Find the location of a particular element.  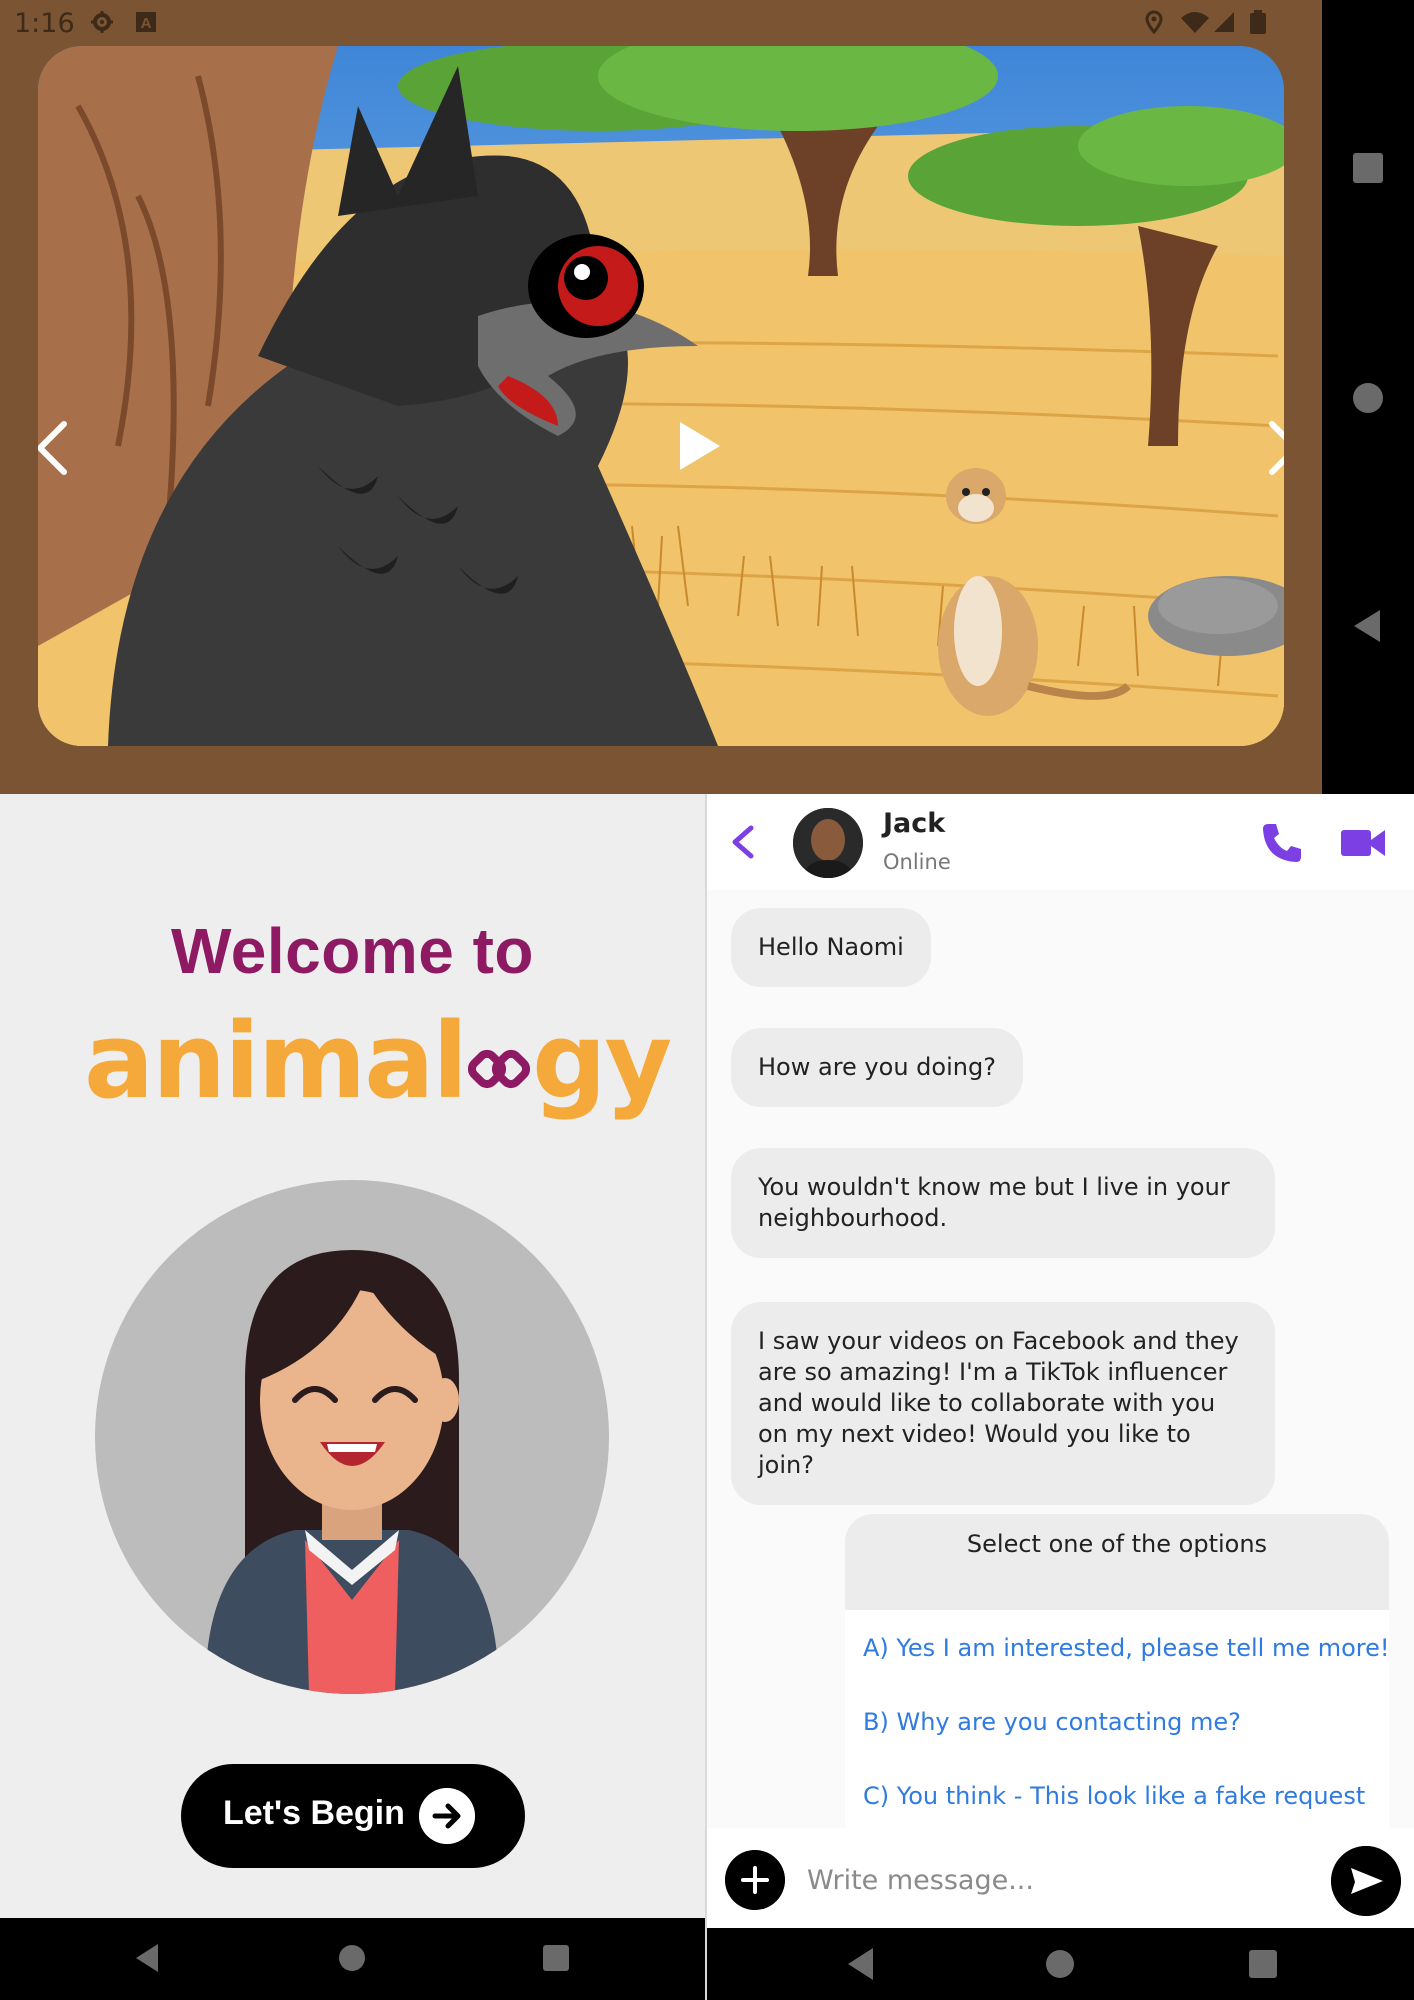

system-nav-bar-left is located at coordinates (352, 1959).